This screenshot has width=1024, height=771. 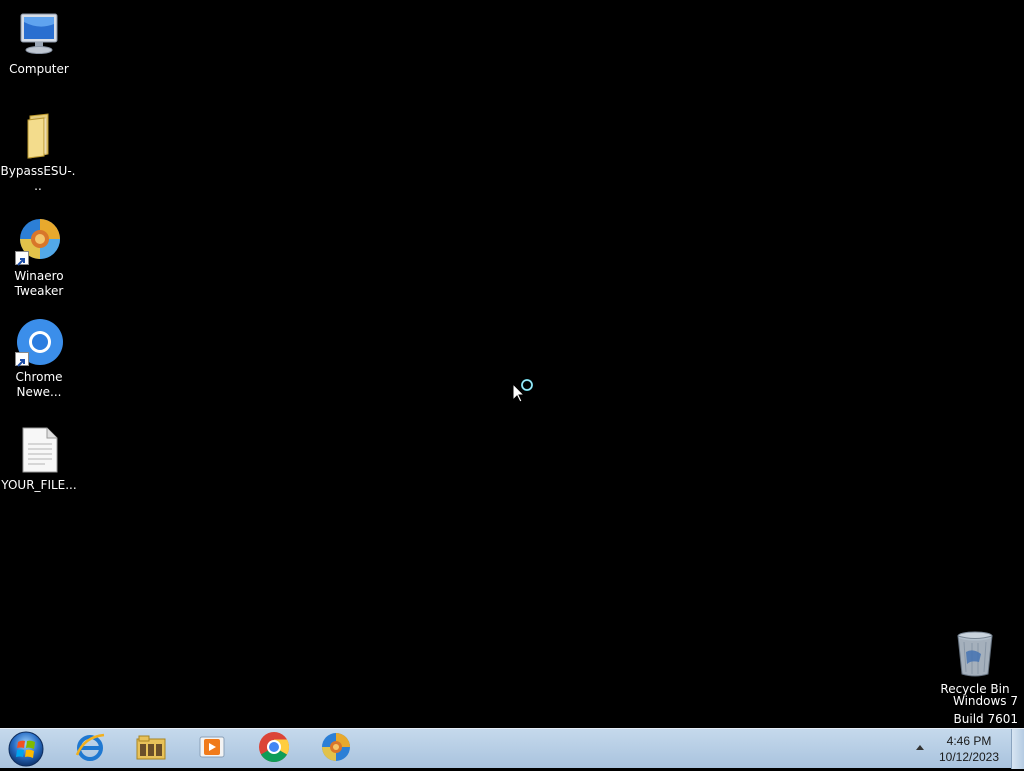 What do you see at coordinates (512, 748) in the screenshot?
I see `taskbar: 4:46 PM 10/12/2023` at bounding box center [512, 748].